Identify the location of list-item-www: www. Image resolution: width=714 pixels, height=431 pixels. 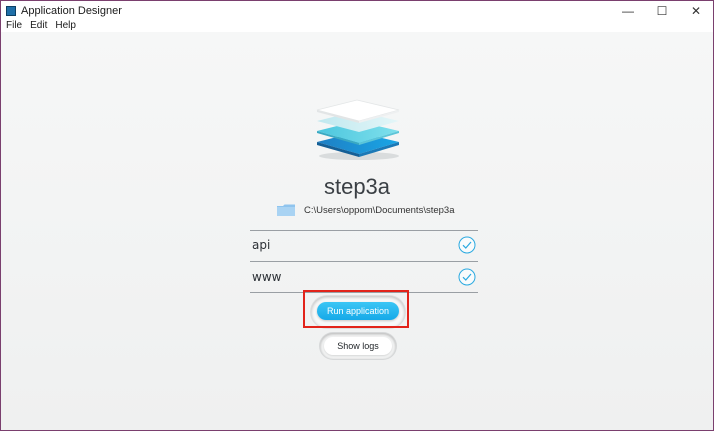
(364, 277).